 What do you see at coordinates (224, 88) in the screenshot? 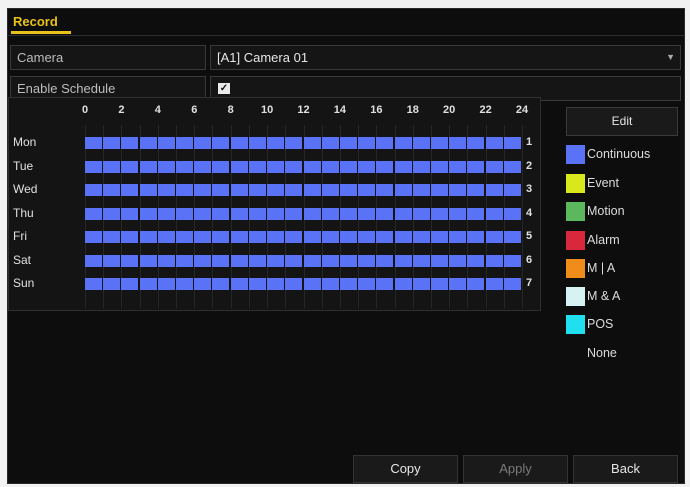
I see `enable-schedule-checkbox: ✓` at bounding box center [224, 88].